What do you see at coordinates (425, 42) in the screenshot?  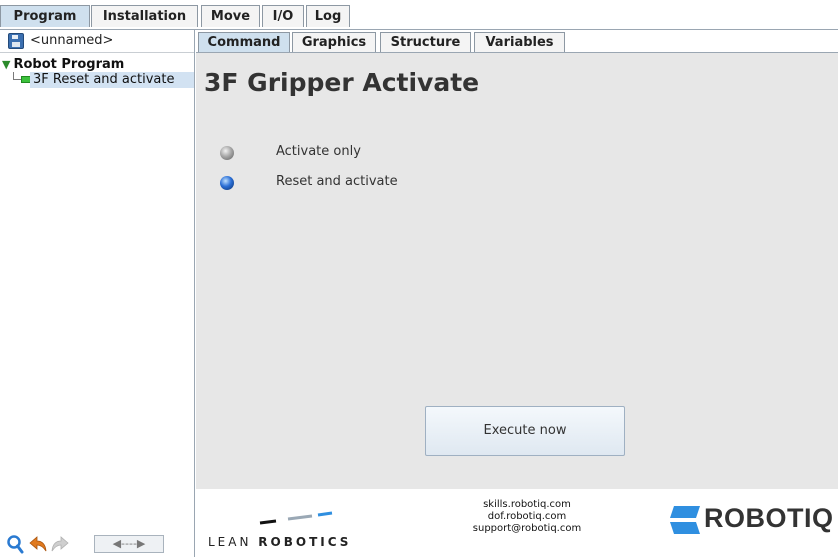 I see `tab-structure: Structure` at bounding box center [425, 42].